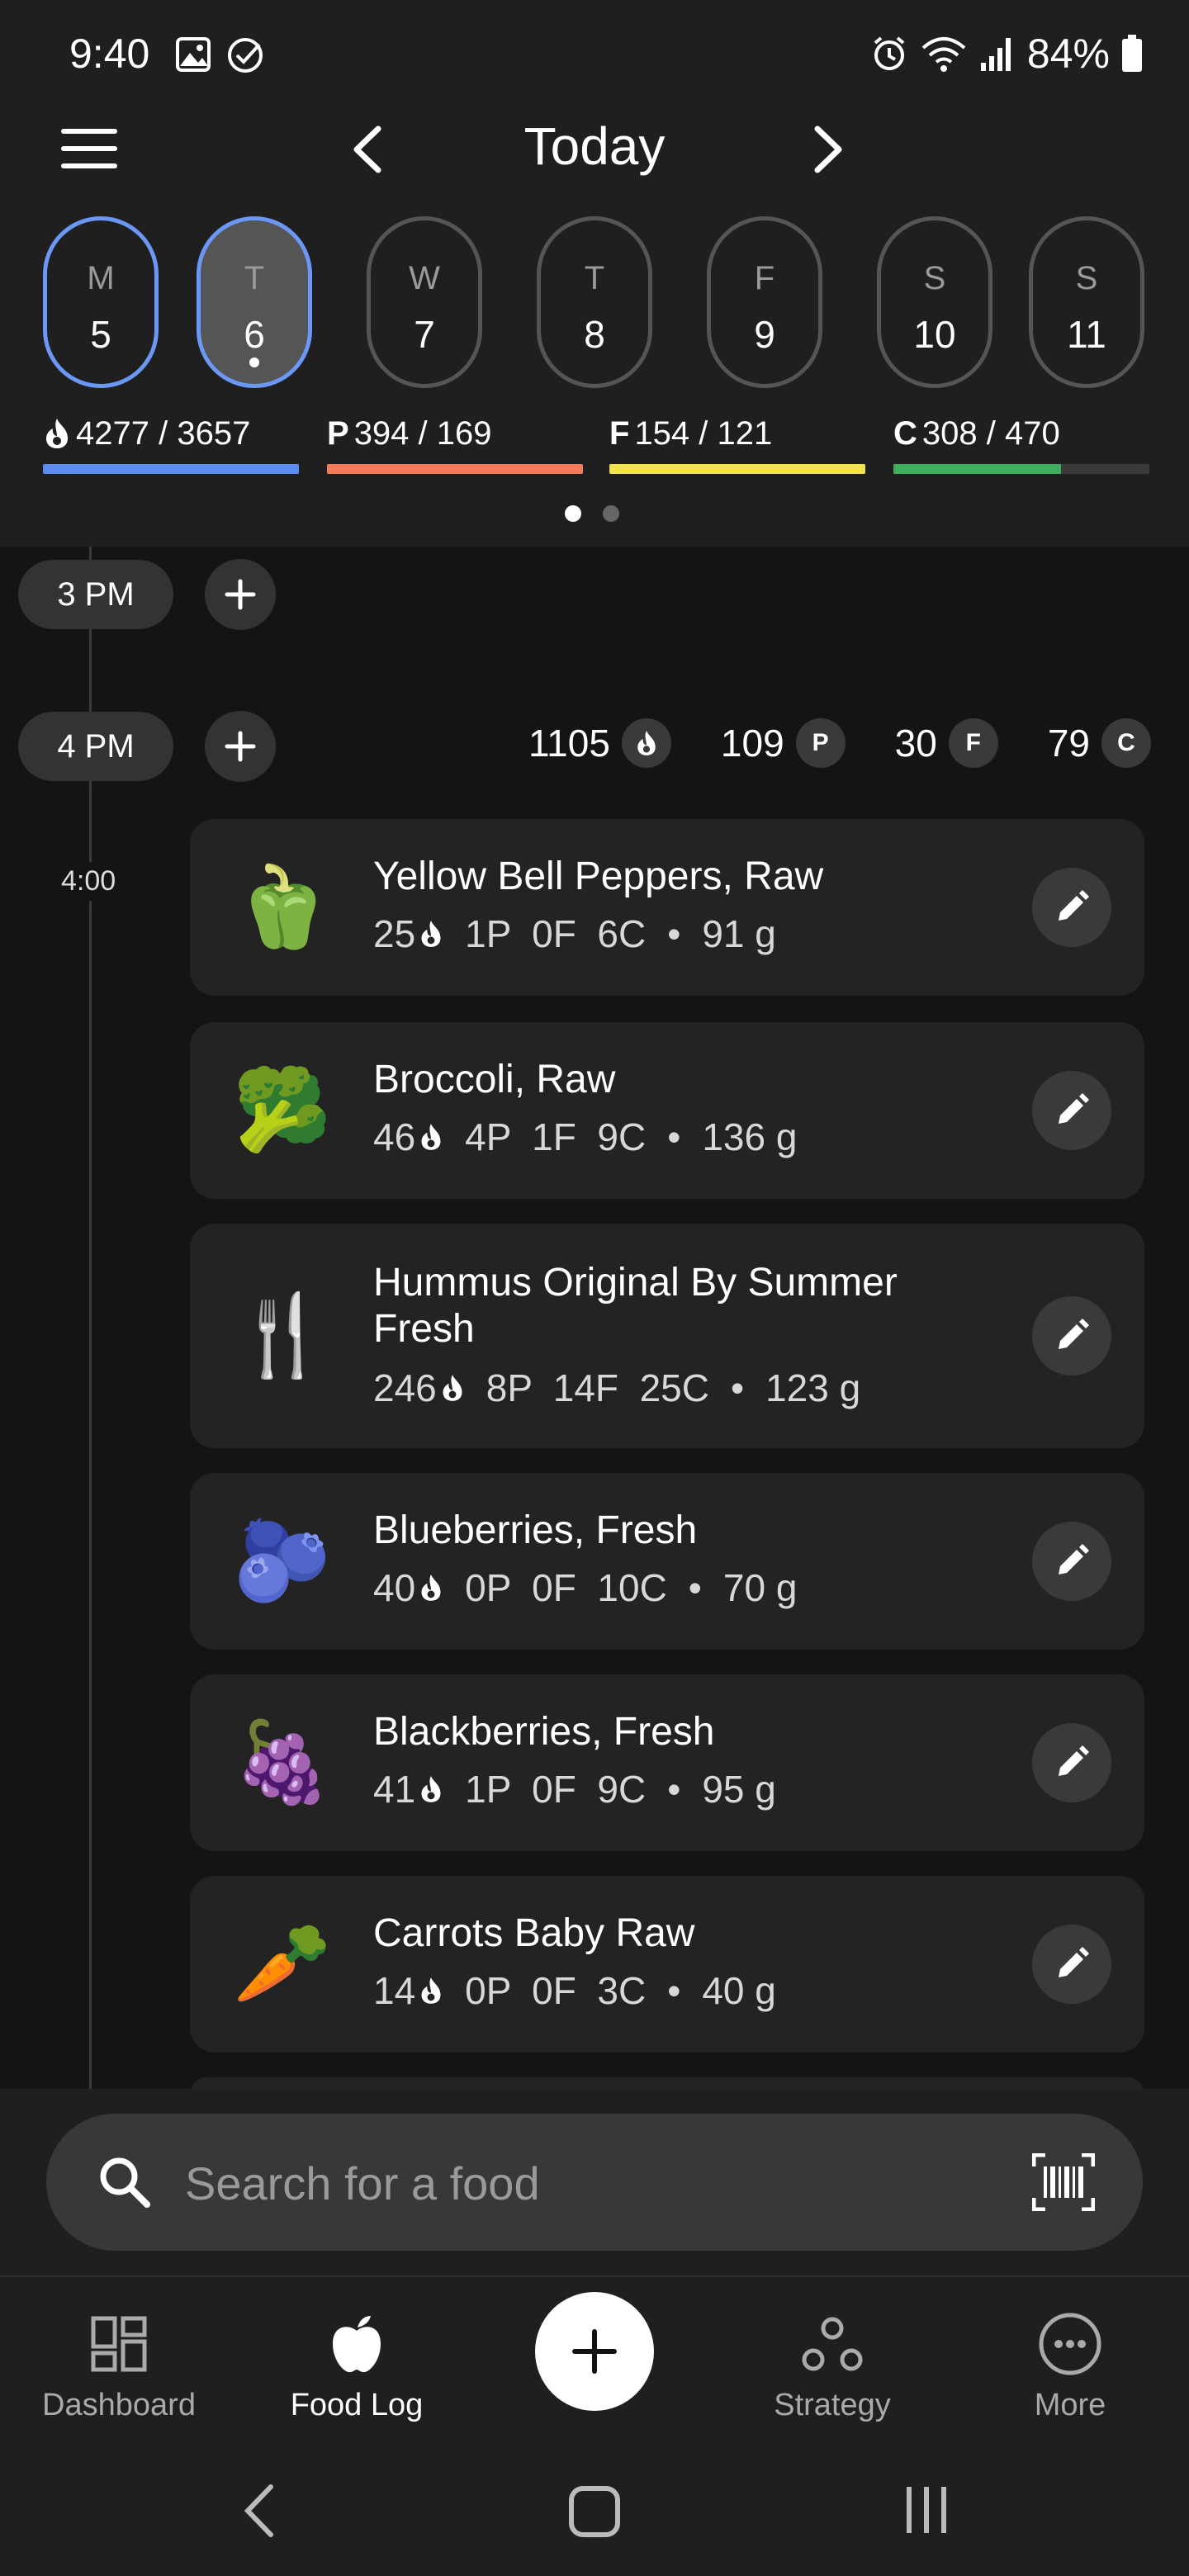 The width and height of the screenshot is (1189, 2576). What do you see at coordinates (764, 278) in the screenshot?
I see `day-letter: F` at bounding box center [764, 278].